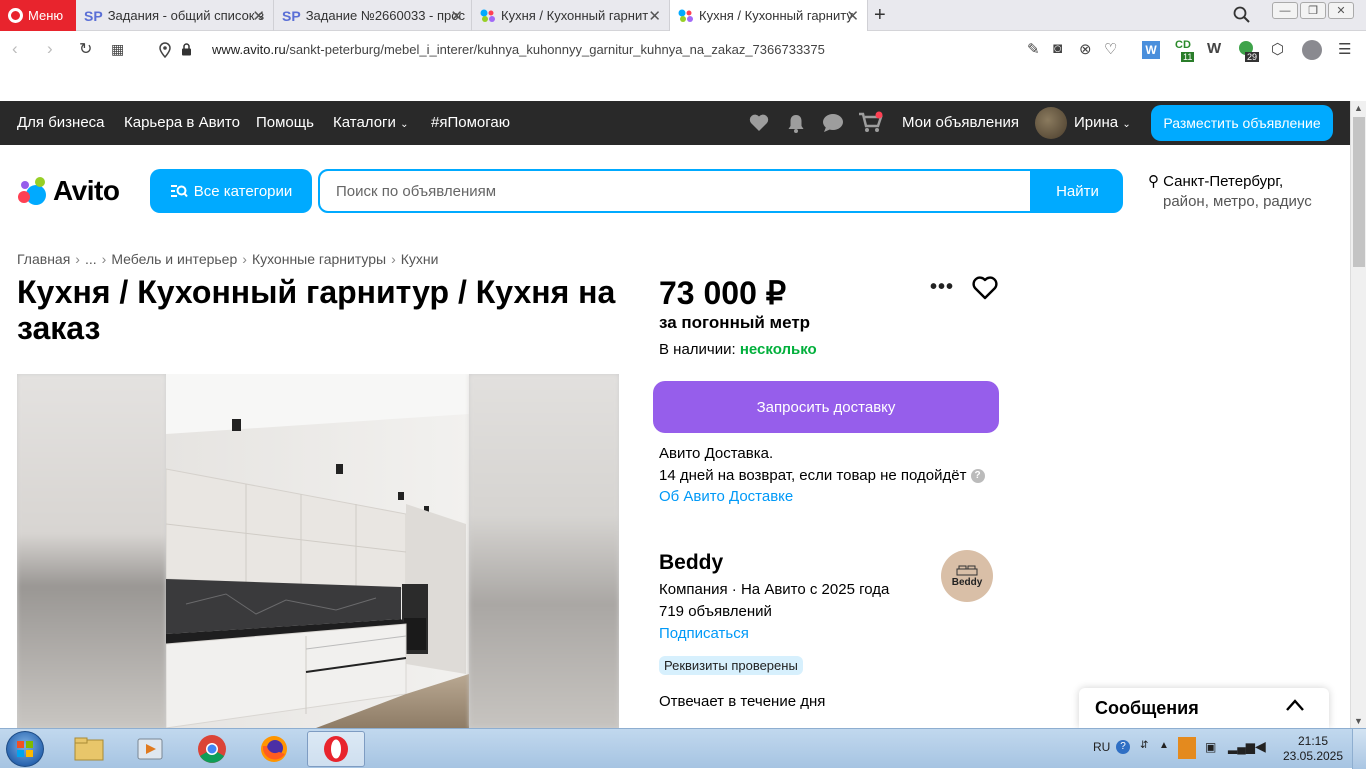  I want to click on language-bar-icon: ⇵, so click(1144, 745).